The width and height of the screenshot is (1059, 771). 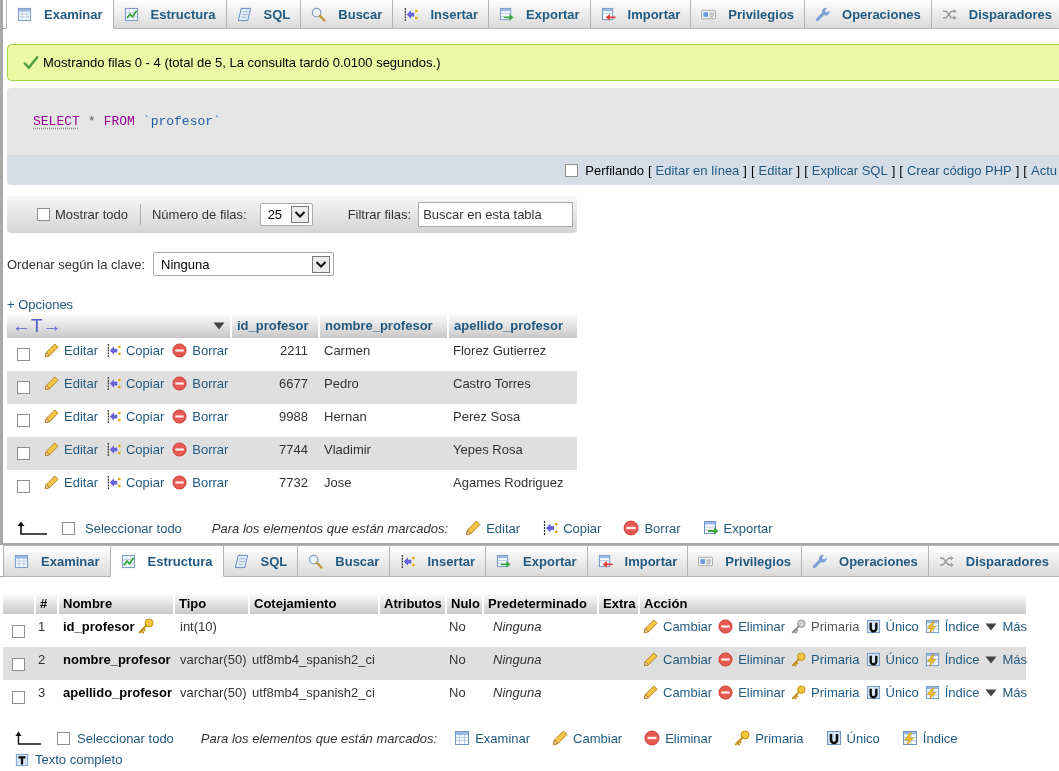 I want to click on export-link: Exportar, so click(x=737, y=528).